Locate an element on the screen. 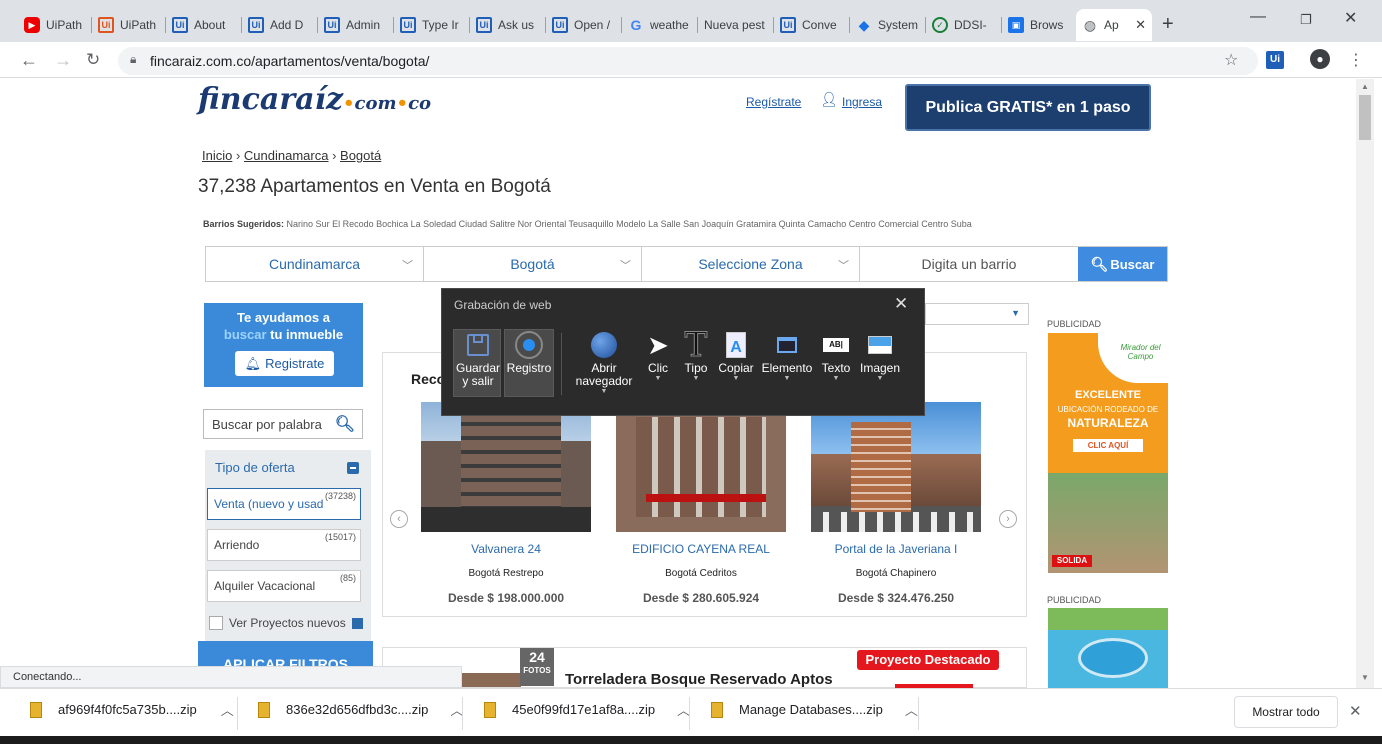 The height and width of the screenshot is (744, 1382). city-select: Bogotá ﹀ is located at coordinates (533, 264).